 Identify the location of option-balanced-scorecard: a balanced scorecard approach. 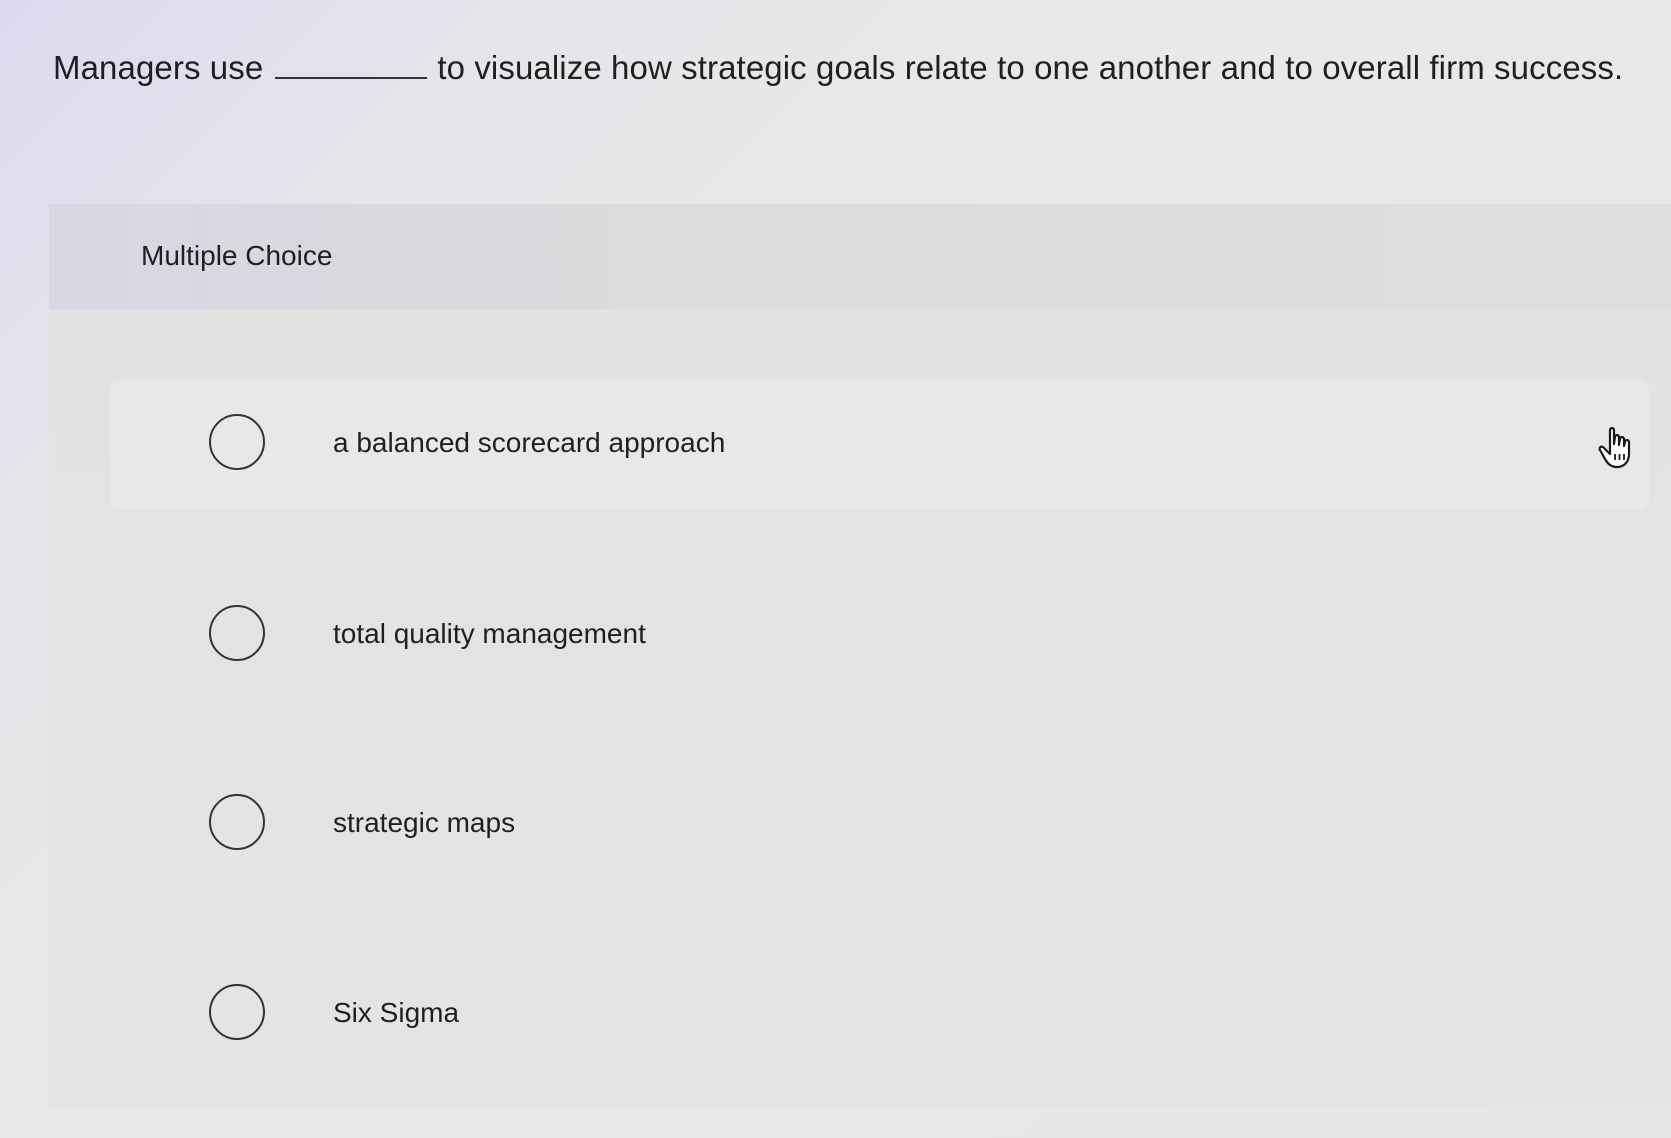
(879, 445).